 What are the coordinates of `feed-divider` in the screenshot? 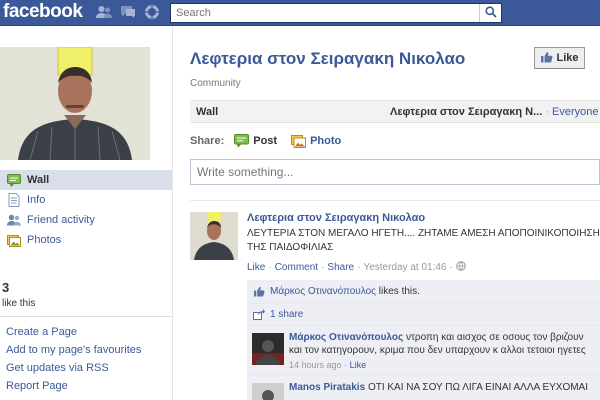 It's located at (395, 200).